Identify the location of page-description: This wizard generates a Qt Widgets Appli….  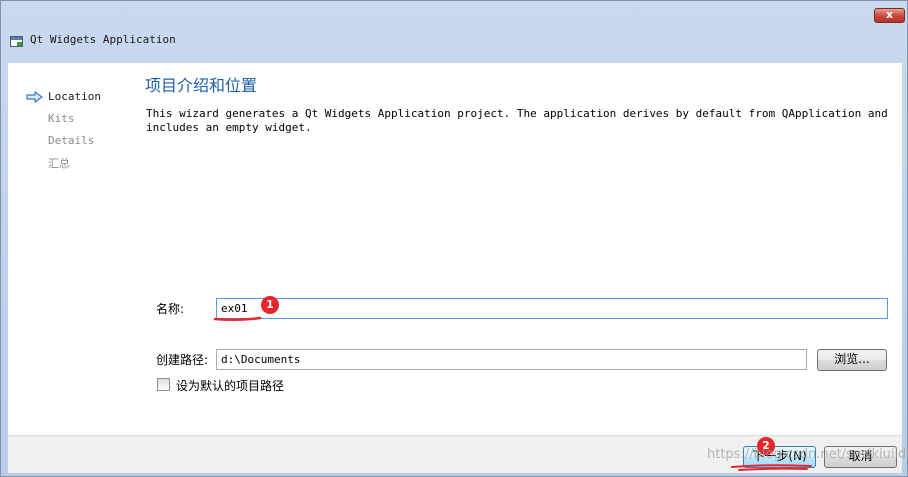
(517, 120).